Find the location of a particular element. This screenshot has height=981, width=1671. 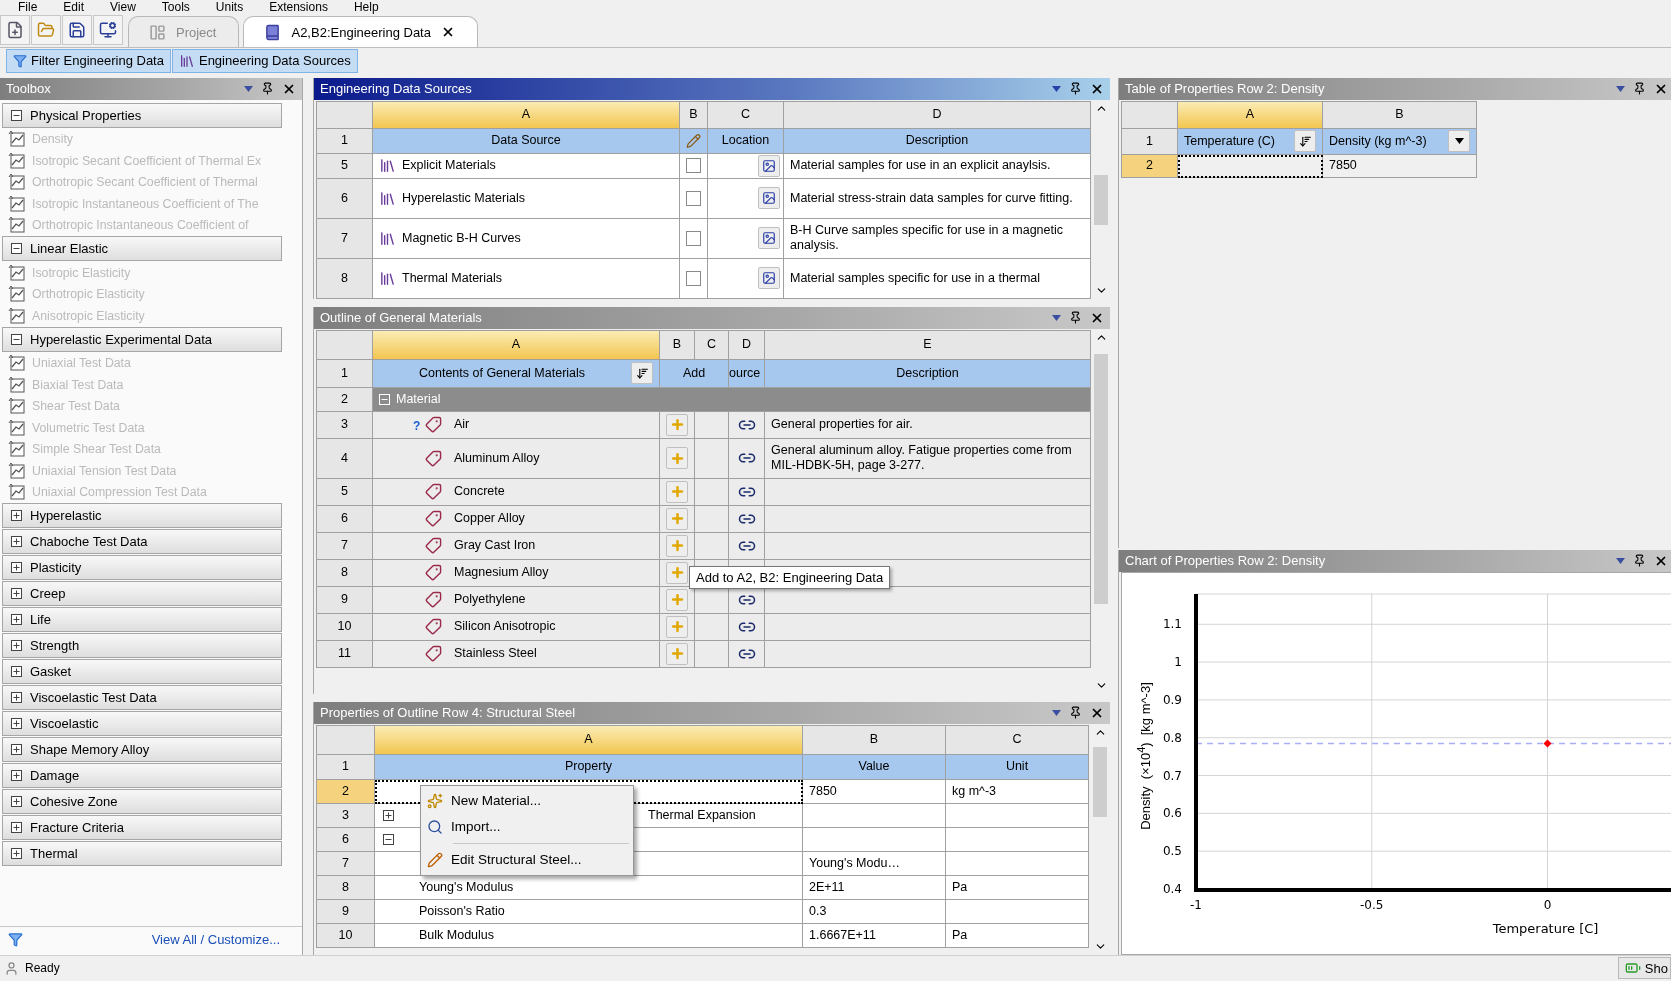

toolbar-button: Filter Engineering Data is located at coordinates (88, 60).